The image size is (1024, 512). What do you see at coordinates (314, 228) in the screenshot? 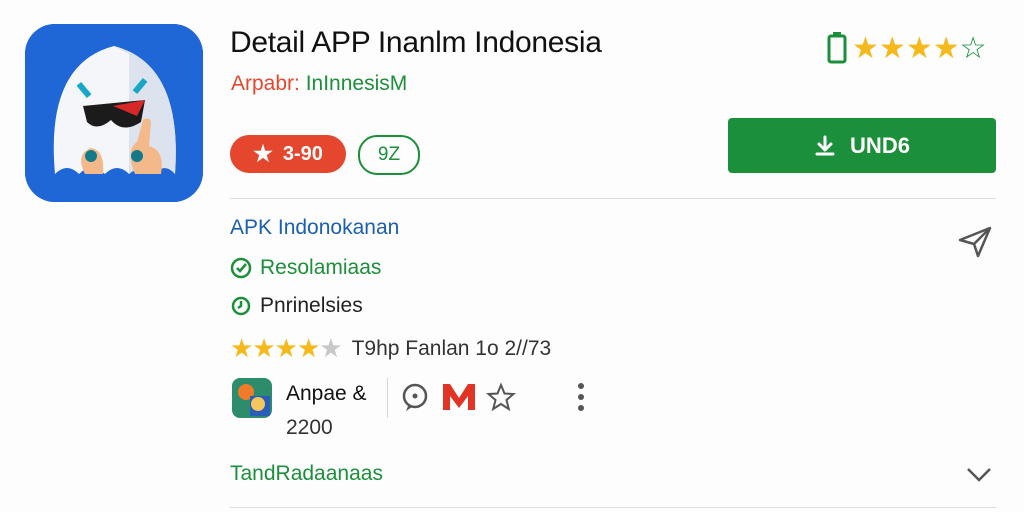
I see `category-link: APK Indonokanan` at bounding box center [314, 228].